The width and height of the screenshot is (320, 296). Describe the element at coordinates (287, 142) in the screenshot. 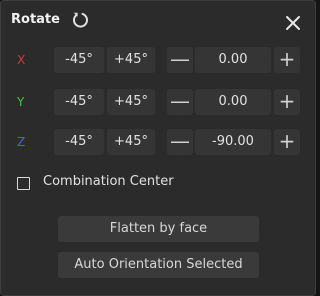

I see `z-increment-button: +` at that location.